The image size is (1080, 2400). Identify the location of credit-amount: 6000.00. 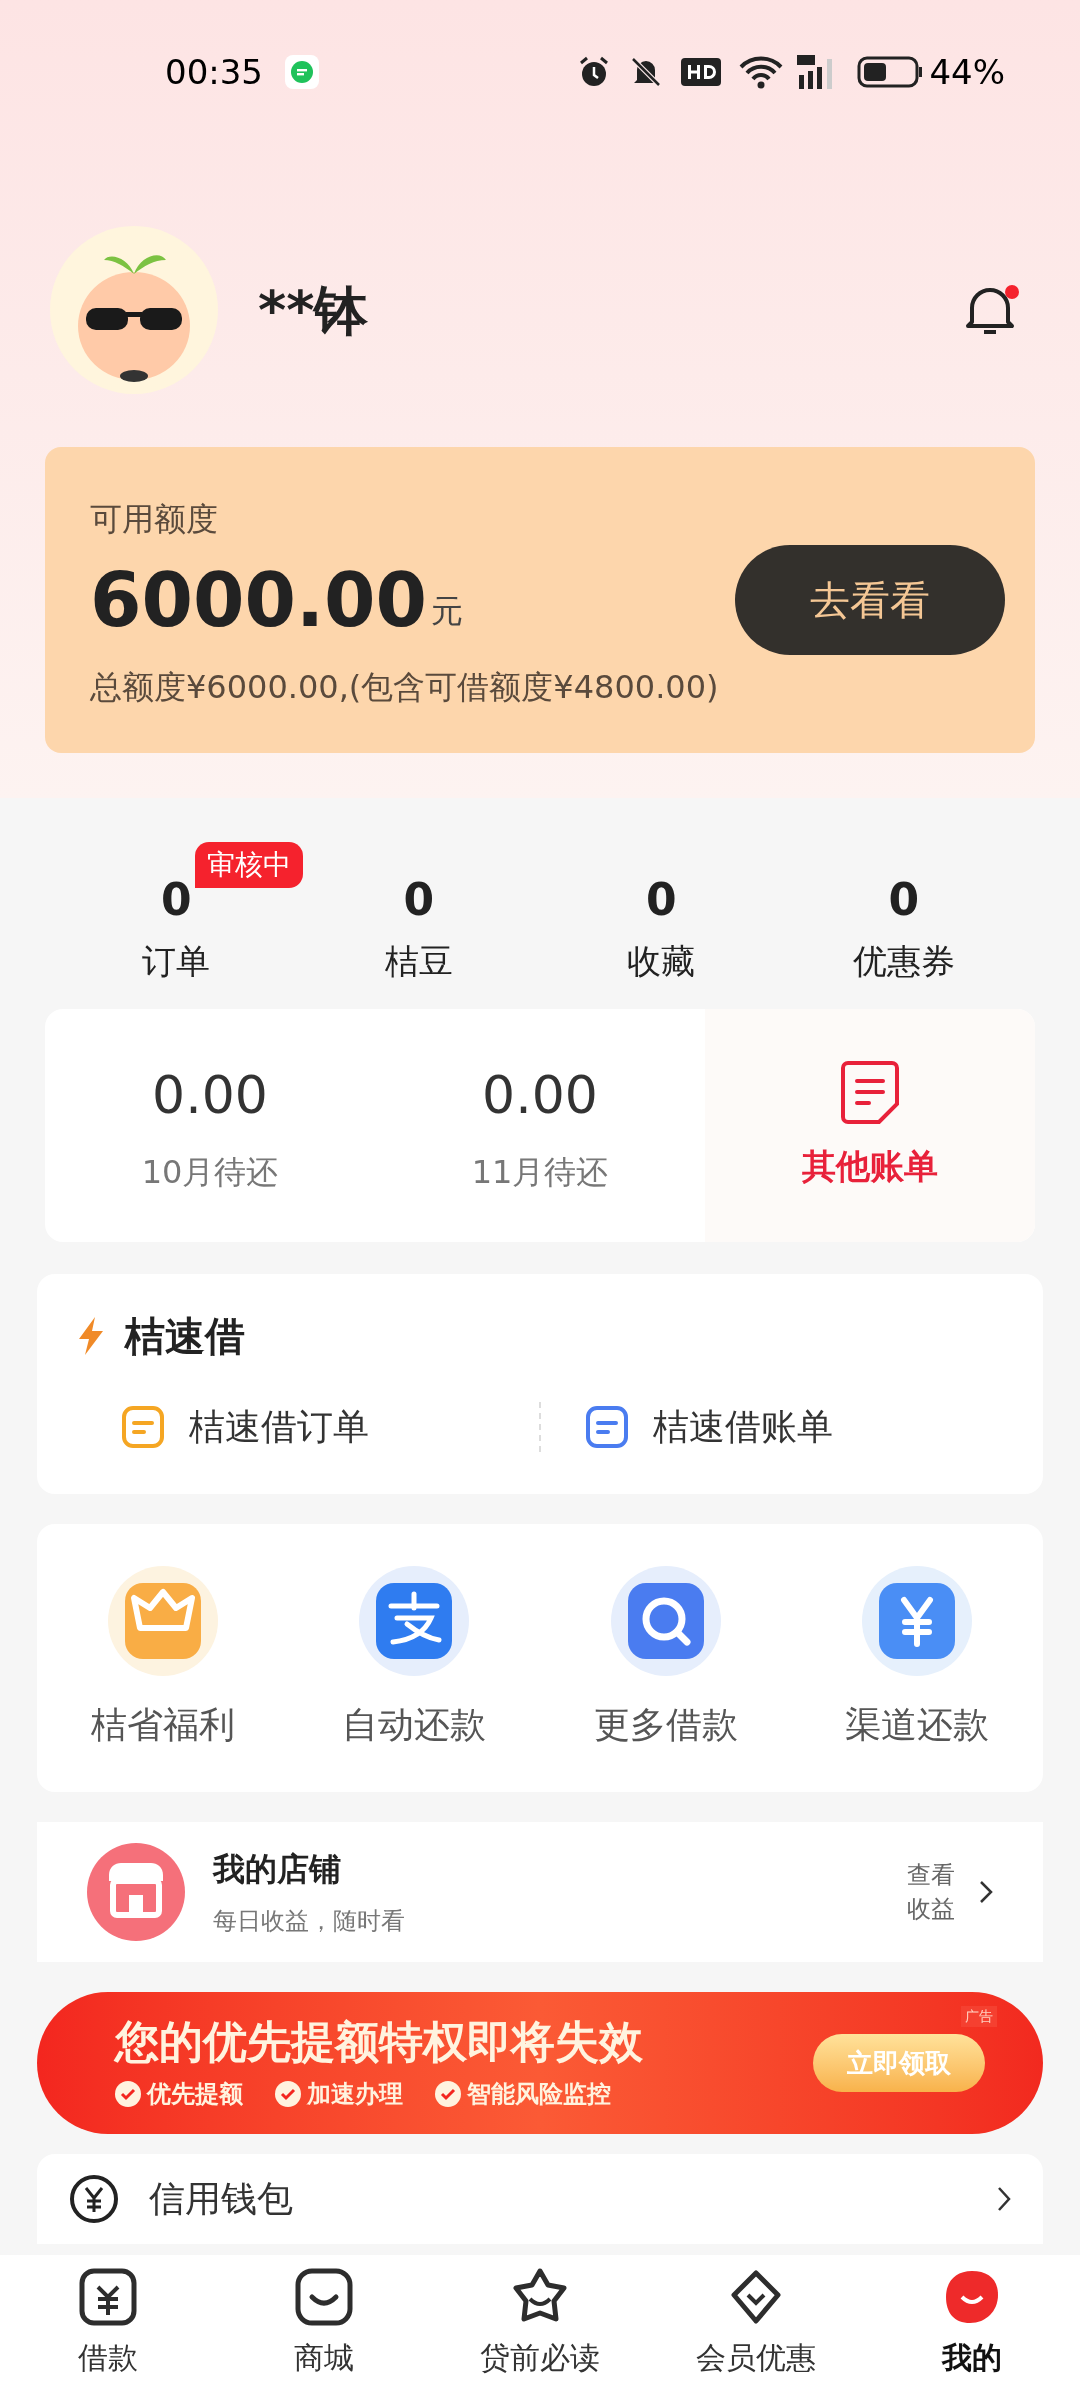
(259, 600).